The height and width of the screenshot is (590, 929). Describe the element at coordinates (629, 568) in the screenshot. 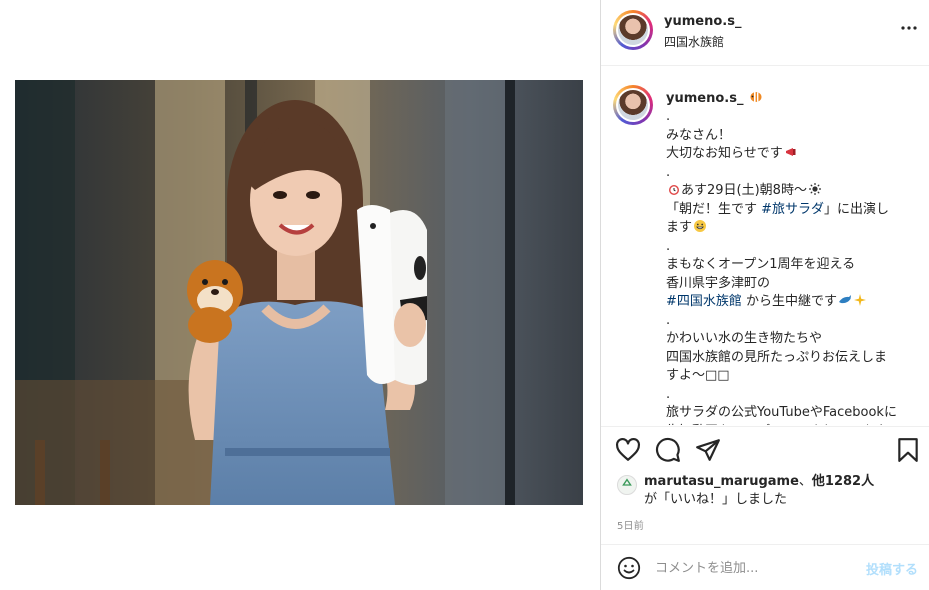

I see `smiley-icon` at that location.